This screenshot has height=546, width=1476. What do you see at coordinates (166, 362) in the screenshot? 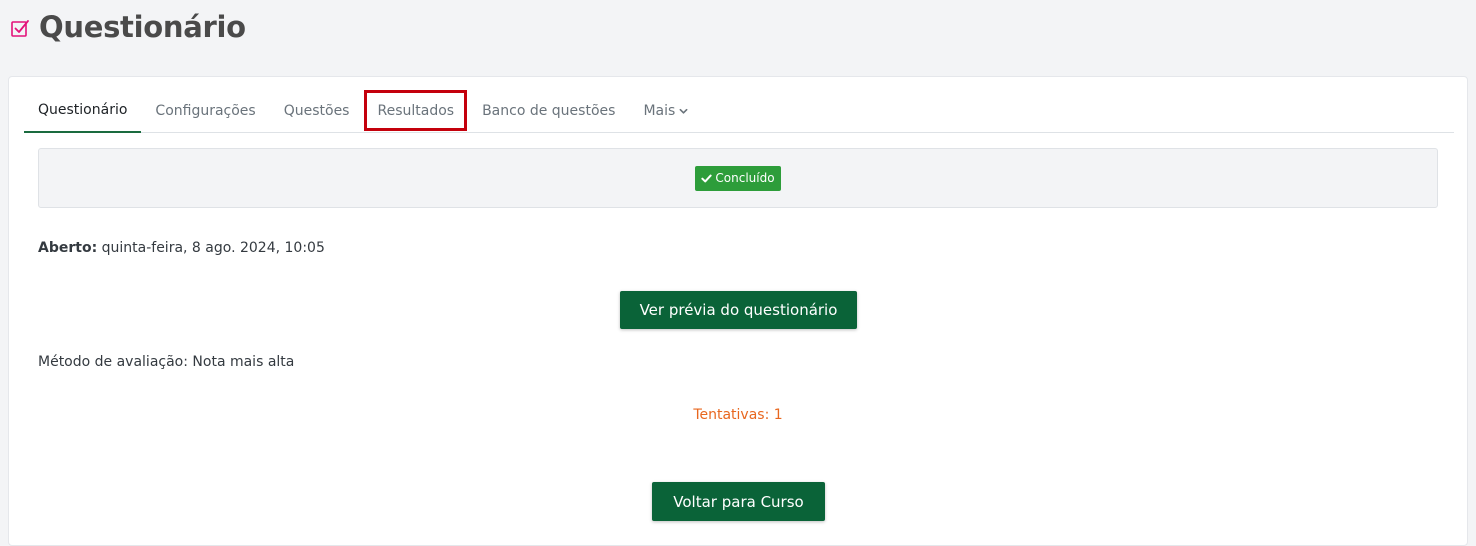
I see `grade-method: Método de avaliação: Nota mais alta` at bounding box center [166, 362].